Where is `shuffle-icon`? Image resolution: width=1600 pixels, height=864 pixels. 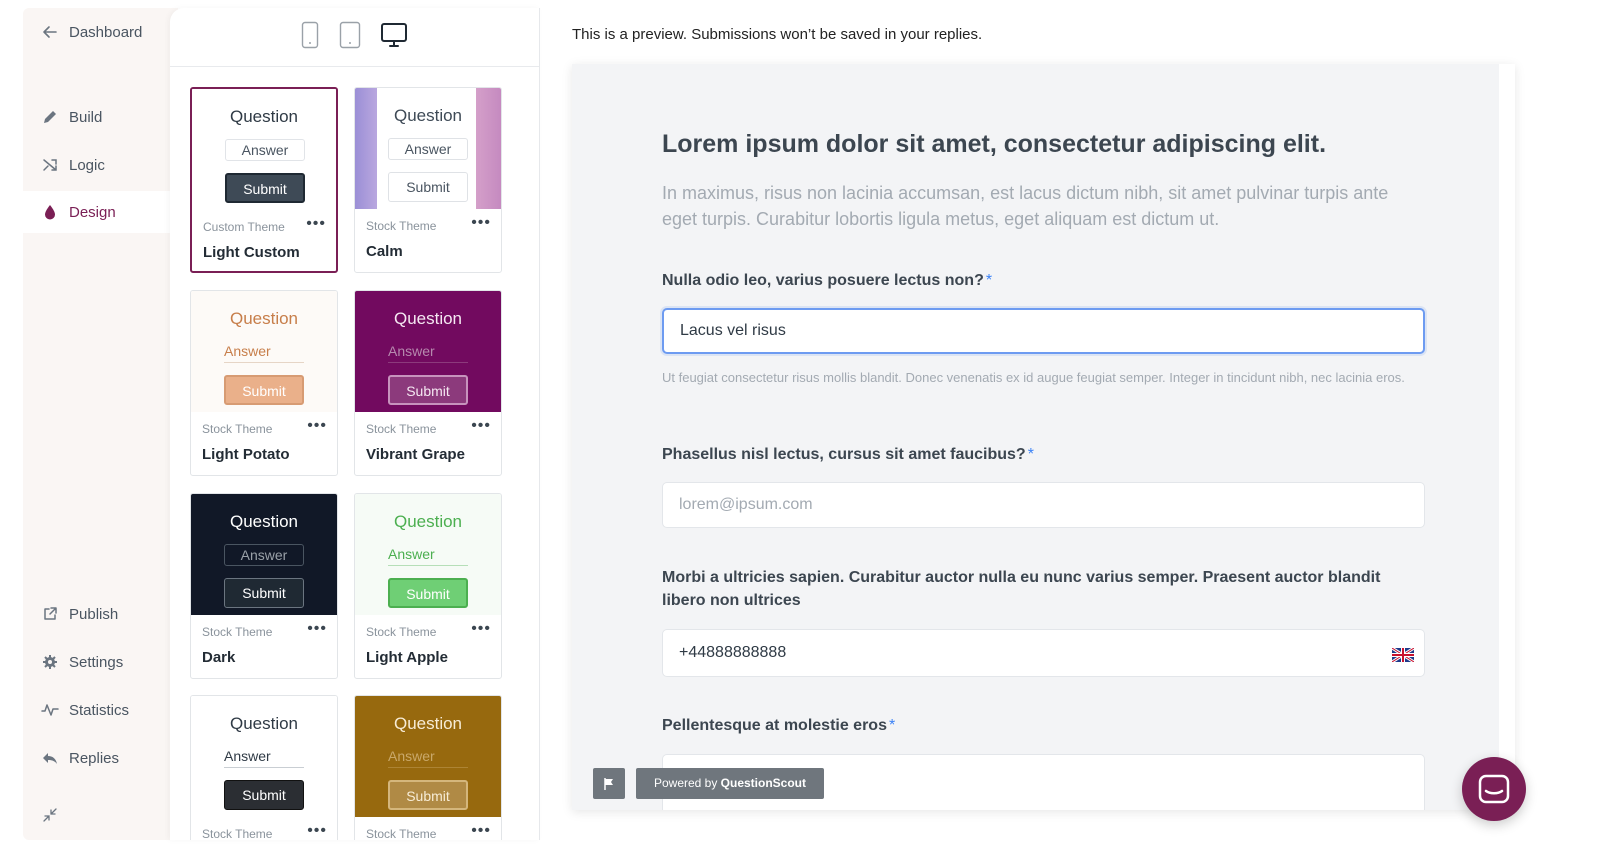
shuffle-icon is located at coordinates (50, 165).